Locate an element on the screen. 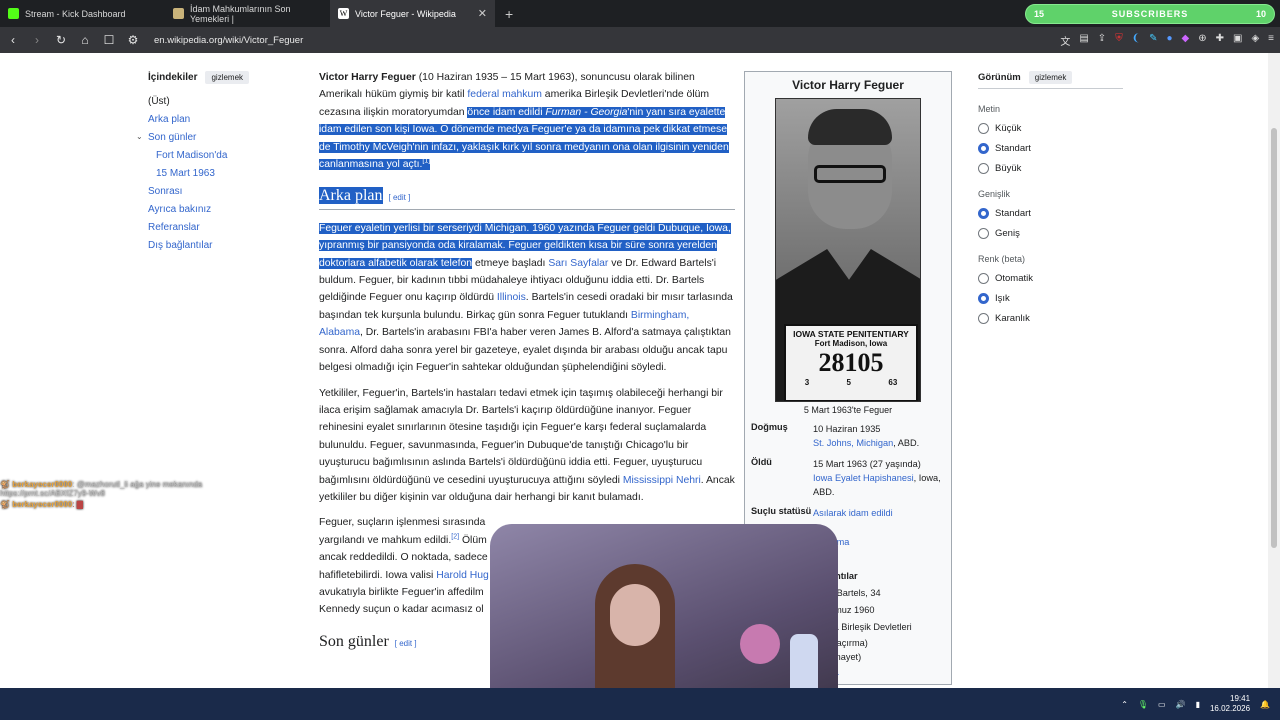 The image size is (1280, 720). tab-wikipedia: W Victor Feguer - Wikipedia ✕ is located at coordinates (412, 13).